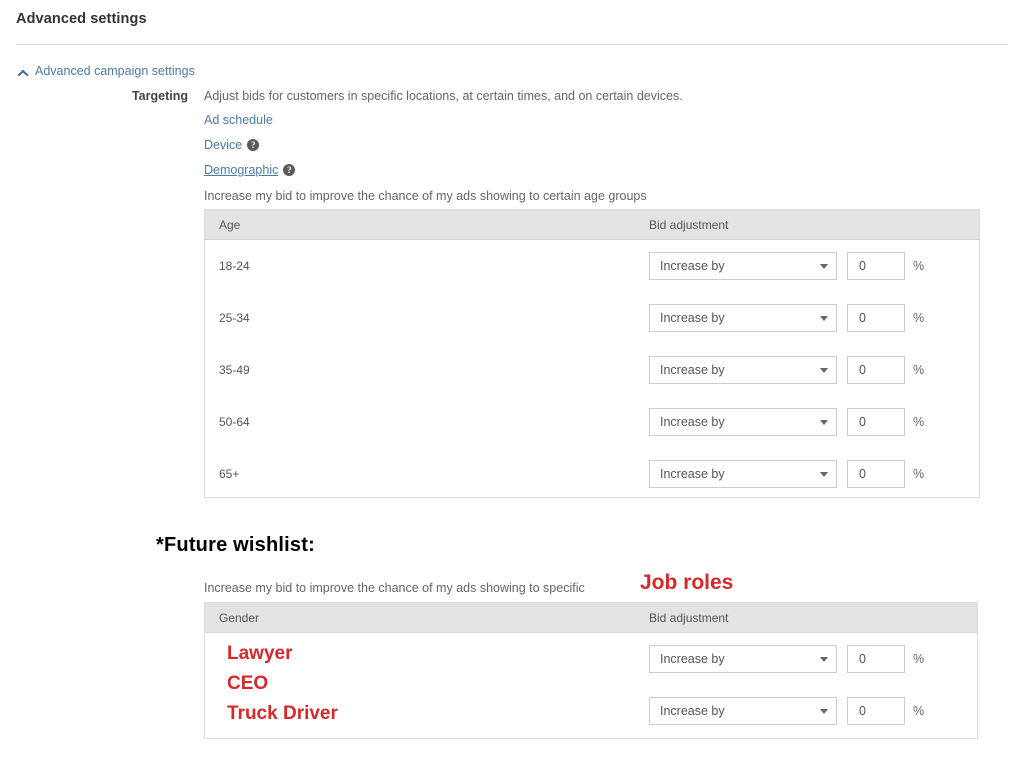 This screenshot has height=776, width=1024. I want to click on job-roles-annotation: Job roles, so click(687, 582).